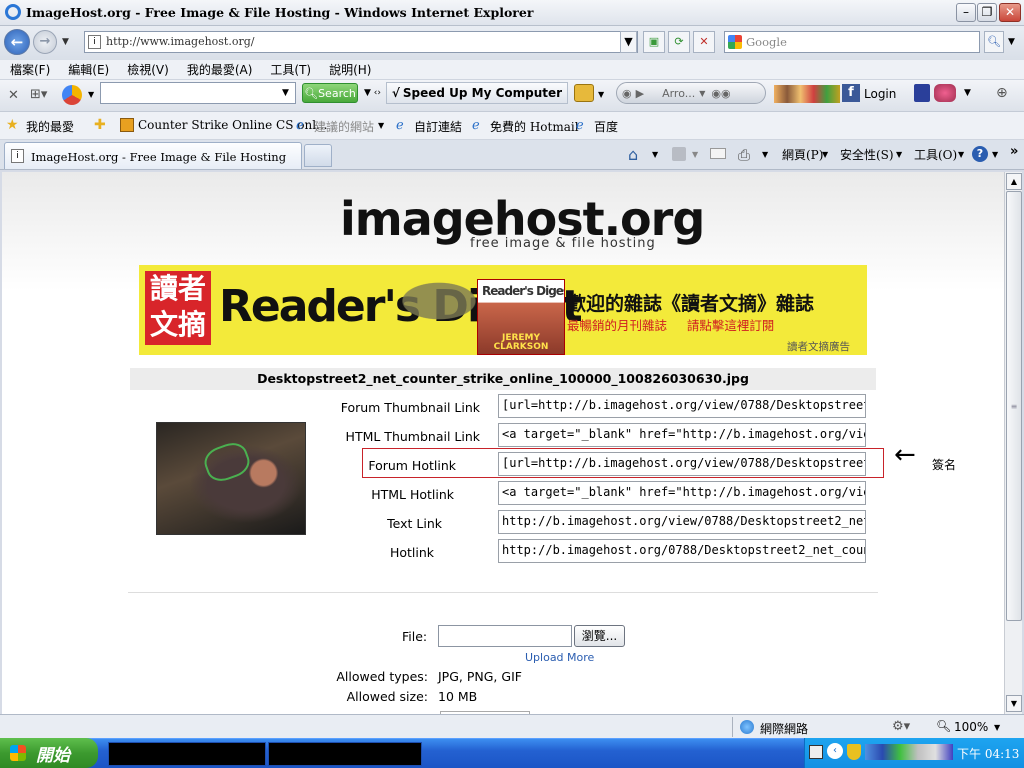 This screenshot has height=768, width=1024. What do you see at coordinates (220, 69) in the screenshot?
I see `menu-favorites: 我的最愛(A)` at bounding box center [220, 69].